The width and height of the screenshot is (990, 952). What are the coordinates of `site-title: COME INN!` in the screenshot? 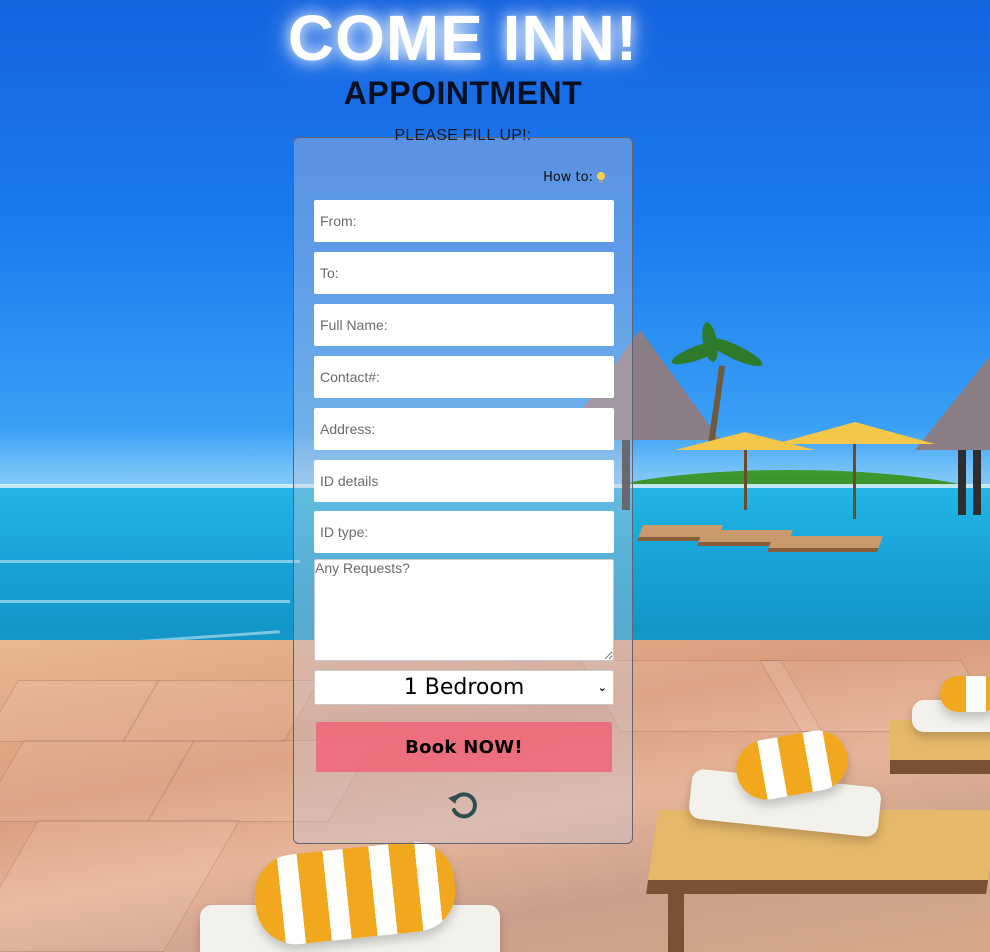 It's located at (463, 38).